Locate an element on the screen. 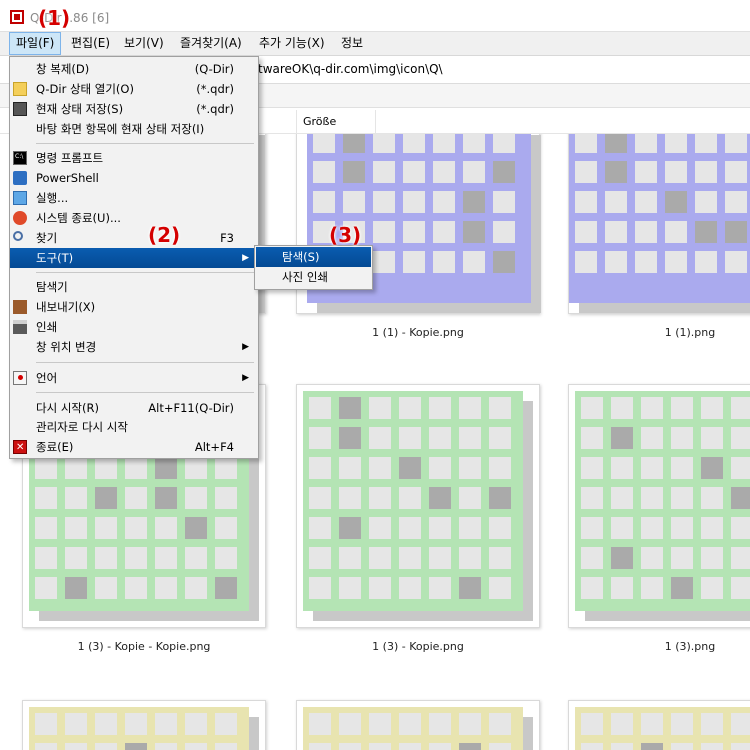 The height and width of the screenshot is (750, 750). menu-item-powershell: PowerShell is located at coordinates (134, 178).